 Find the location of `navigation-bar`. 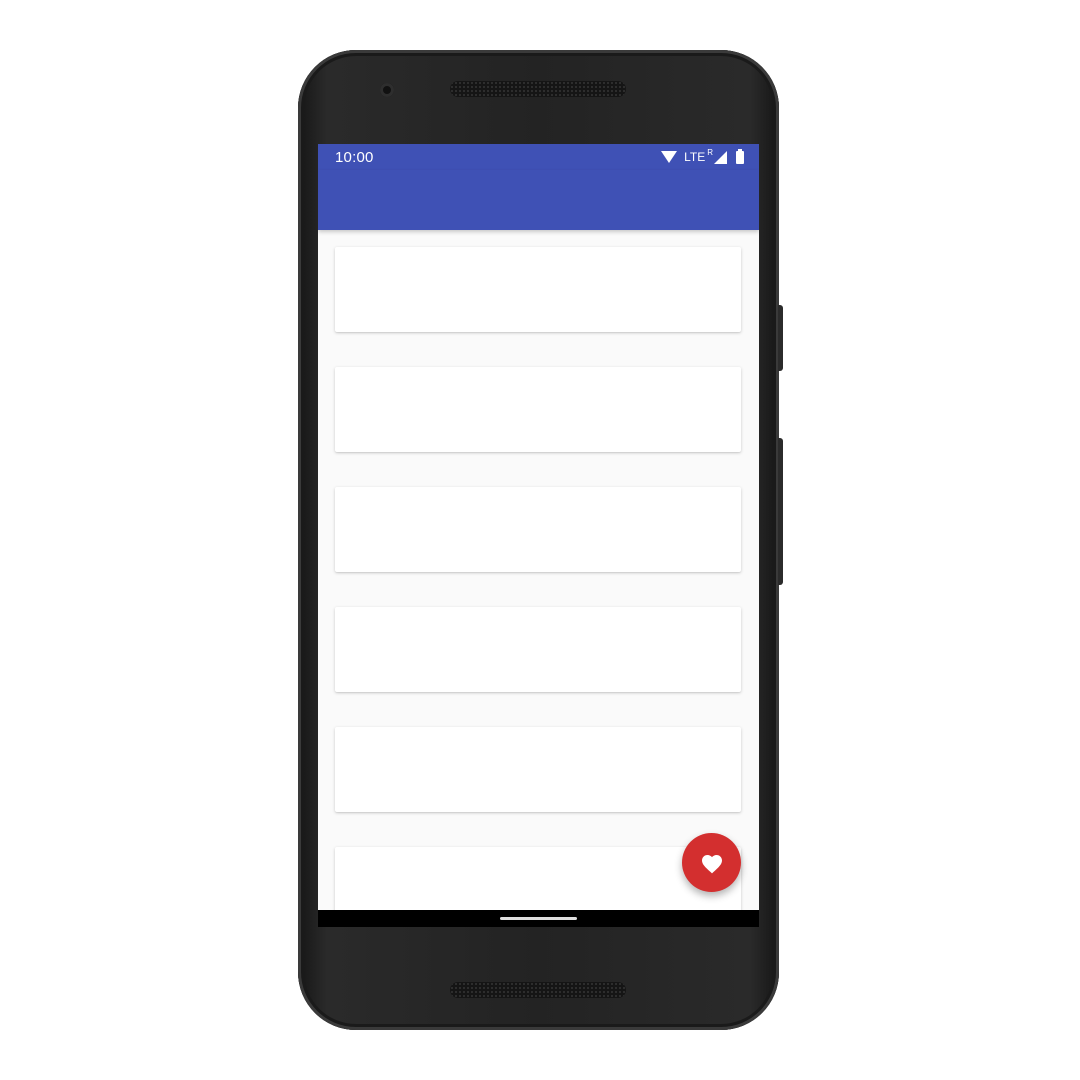

navigation-bar is located at coordinates (538, 918).